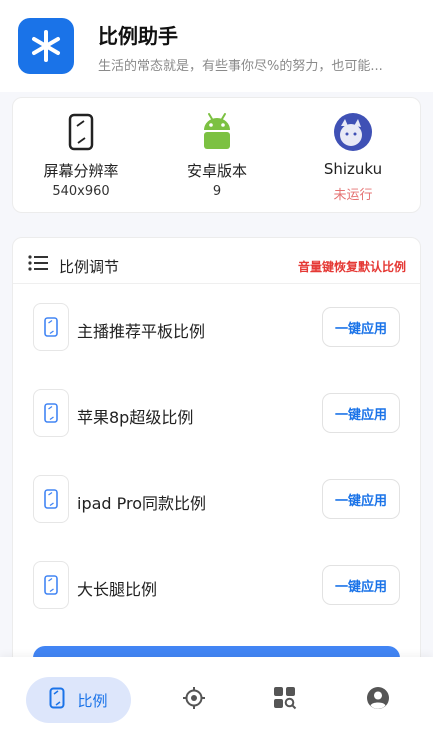 This screenshot has height=741, width=433. Describe the element at coordinates (81, 156) in the screenshot. I see `info-item-resolution: 屏幕分辨率 540x960` at that location.